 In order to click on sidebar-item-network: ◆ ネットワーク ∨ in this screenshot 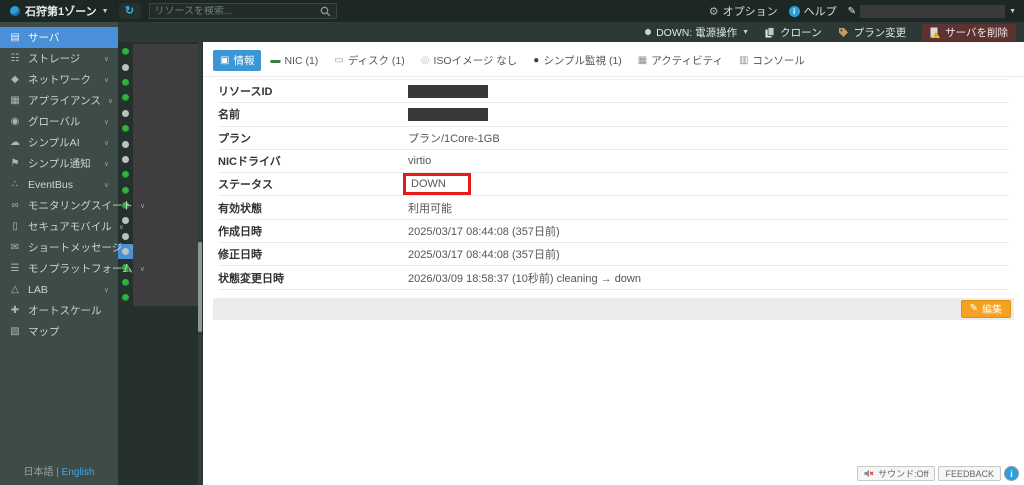, I will do `click(59, 79)`.